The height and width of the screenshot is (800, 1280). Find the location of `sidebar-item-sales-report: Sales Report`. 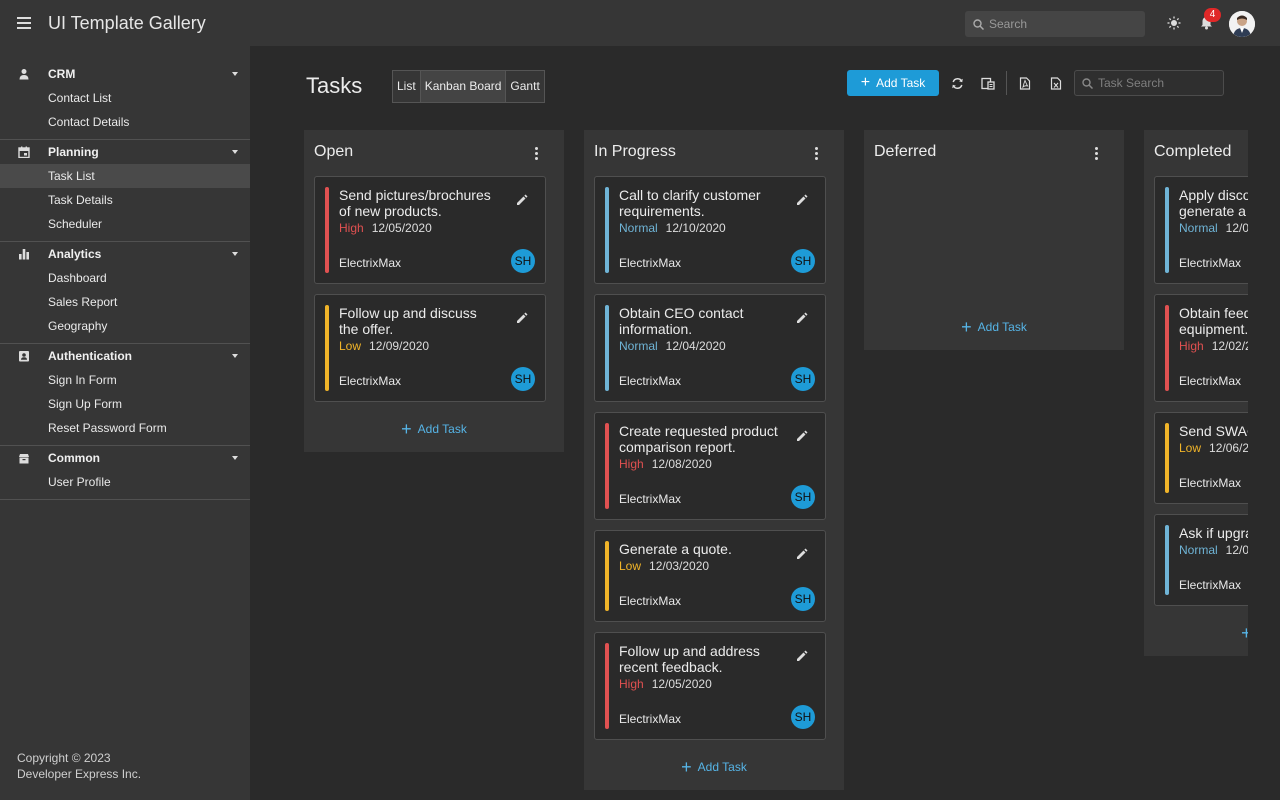

sidebar-item-sales-report: Sales Report is located at coordinates (125, 302).